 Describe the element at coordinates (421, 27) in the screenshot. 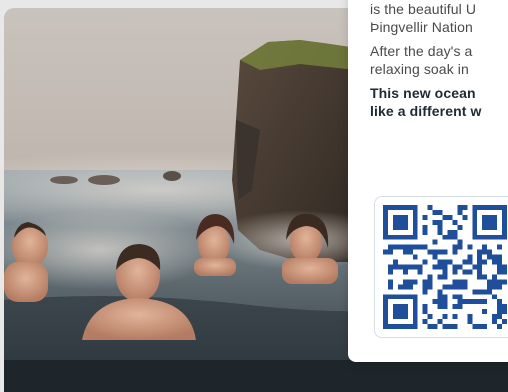

I see `paragraph-intro-line-2: Þingvellir Nation` at that location.